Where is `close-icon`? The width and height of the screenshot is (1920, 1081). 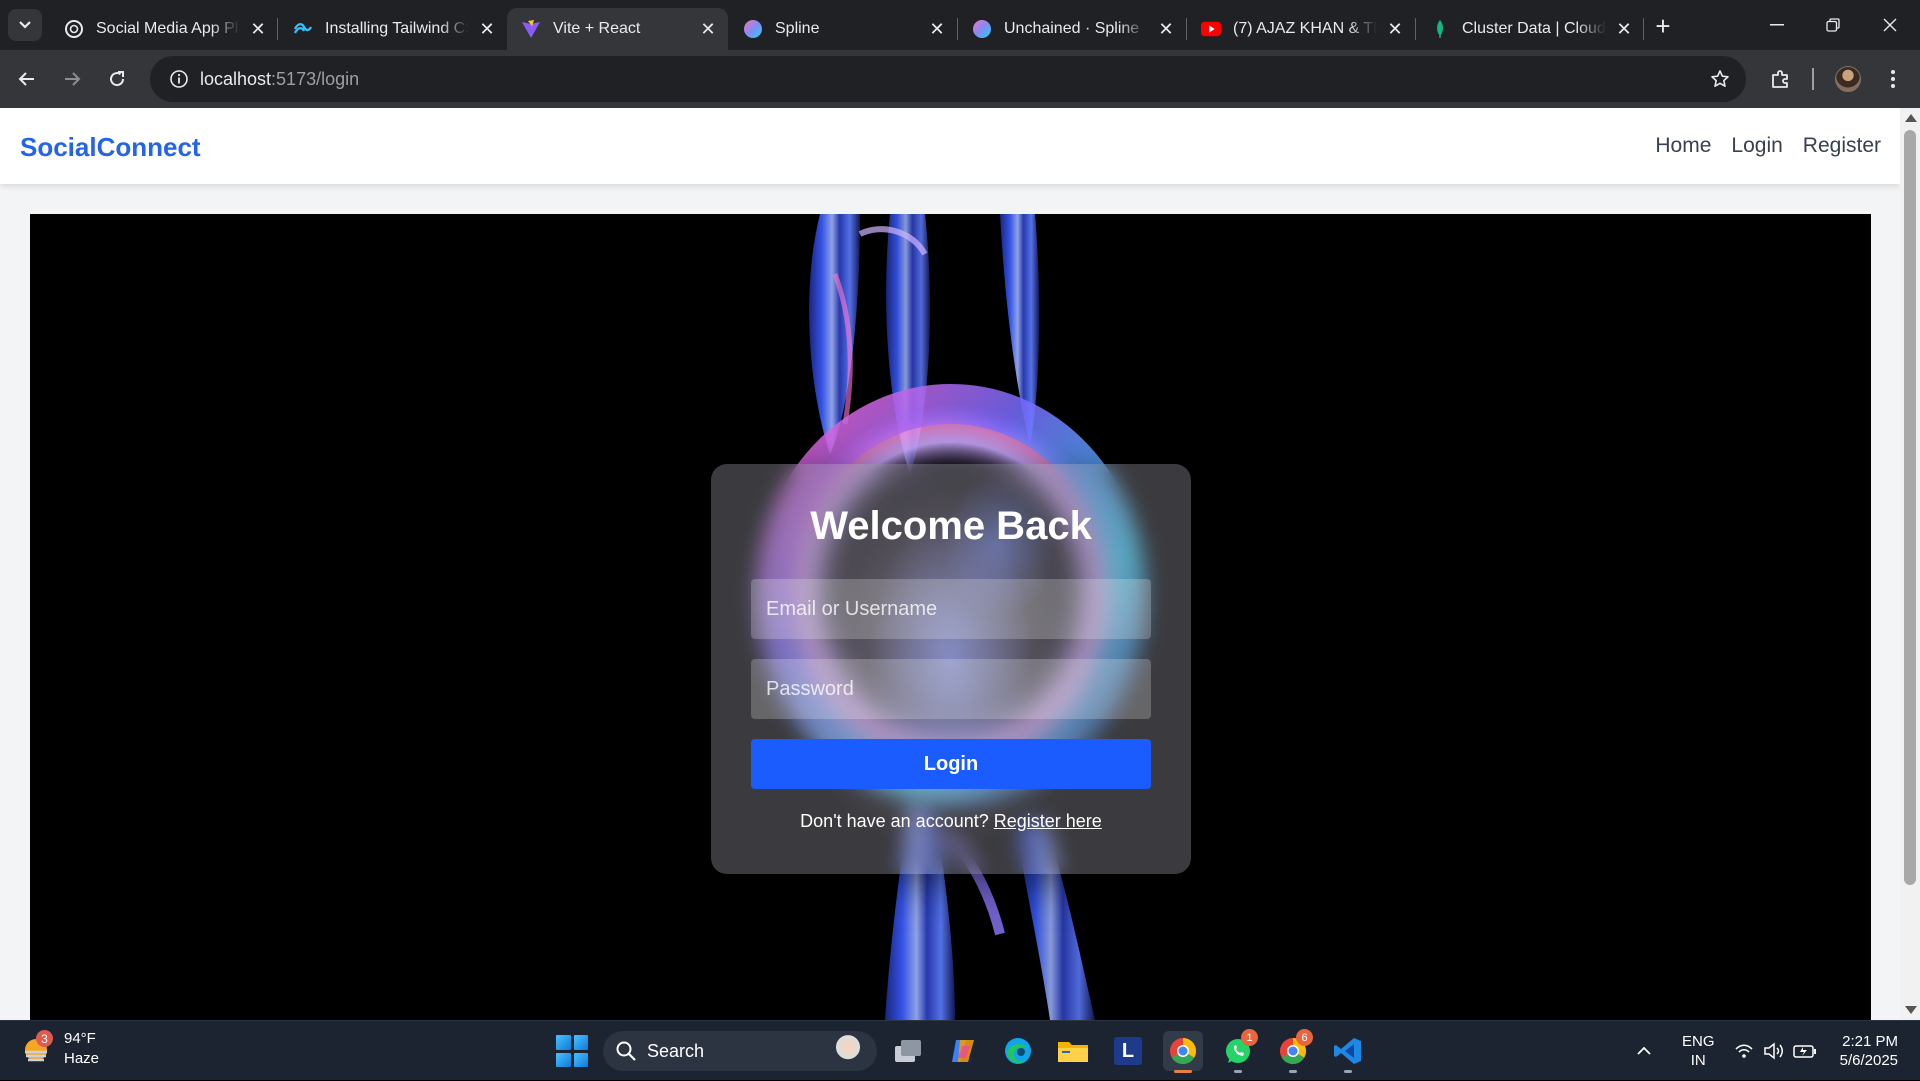
close-icon is located at coordinates (1890, 25).